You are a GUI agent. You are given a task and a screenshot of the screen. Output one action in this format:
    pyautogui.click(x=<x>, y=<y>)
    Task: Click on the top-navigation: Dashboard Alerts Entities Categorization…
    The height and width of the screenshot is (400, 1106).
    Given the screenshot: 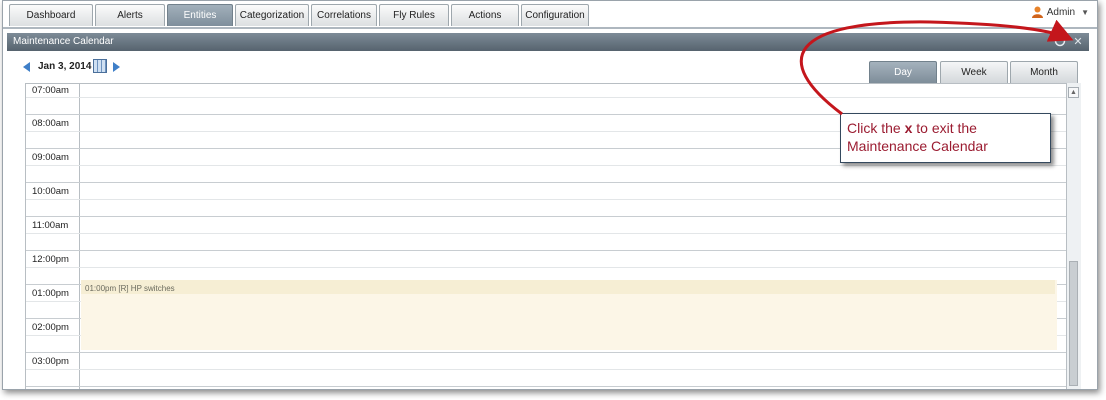 What is the action you would take?
    pyautogui.click(x=550, y=15)
    